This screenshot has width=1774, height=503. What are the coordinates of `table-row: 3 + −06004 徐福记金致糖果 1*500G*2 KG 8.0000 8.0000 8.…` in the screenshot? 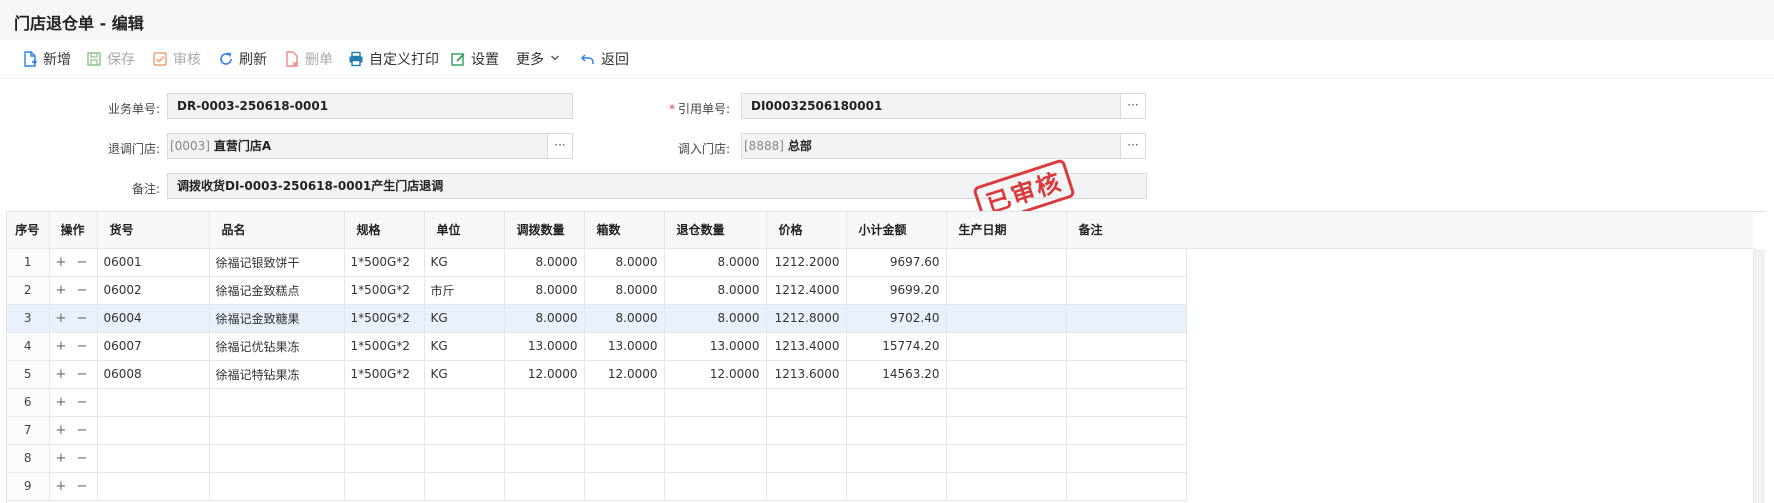 It's located at (597, 318).